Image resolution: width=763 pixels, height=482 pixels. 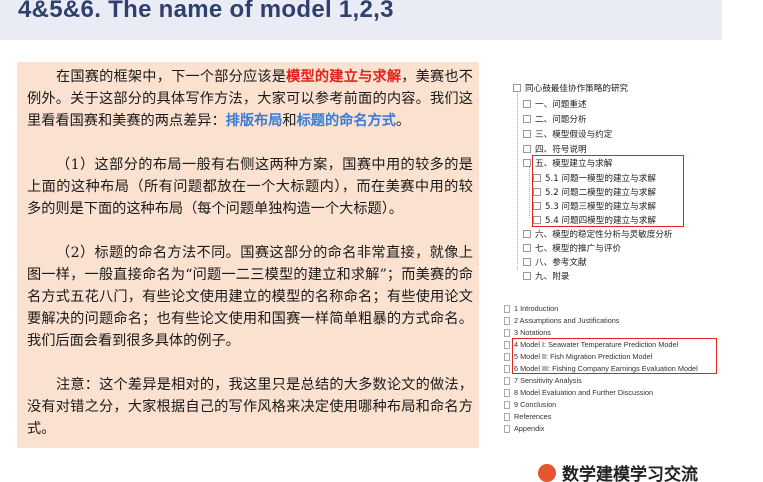 What do you see at coordinates (536, 308) in the screenshot?
I see `toc-en-item-label: 1 Introduction` at bounding box center [536, 308].